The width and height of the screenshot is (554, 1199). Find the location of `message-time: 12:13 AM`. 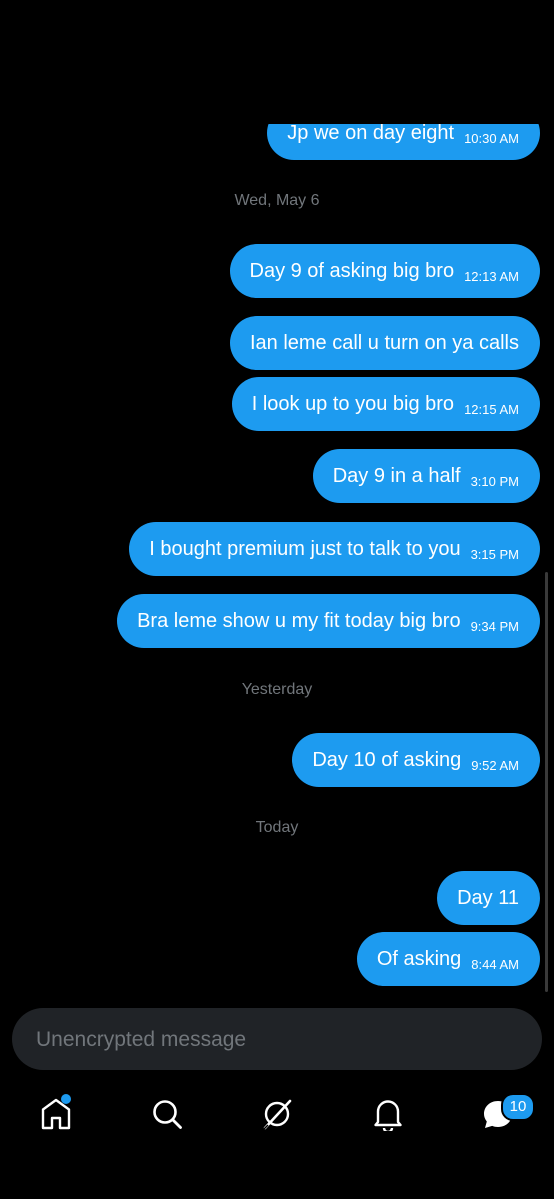

message-time: 12:13 AM is located at coordinates (491, 276).